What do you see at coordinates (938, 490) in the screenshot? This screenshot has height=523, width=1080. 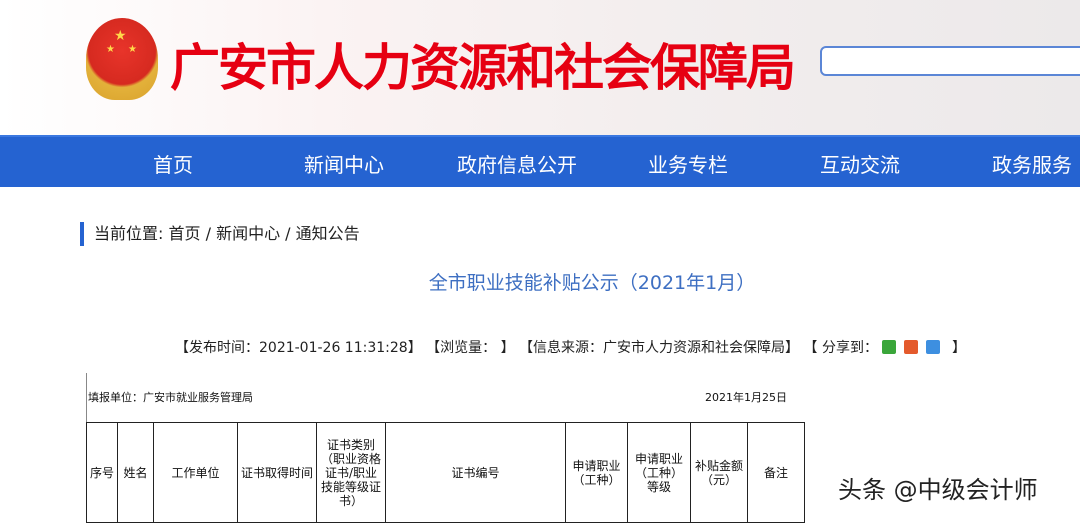 I see `watermark: 头条 @中级会计师` at bounding box center [938, 490].